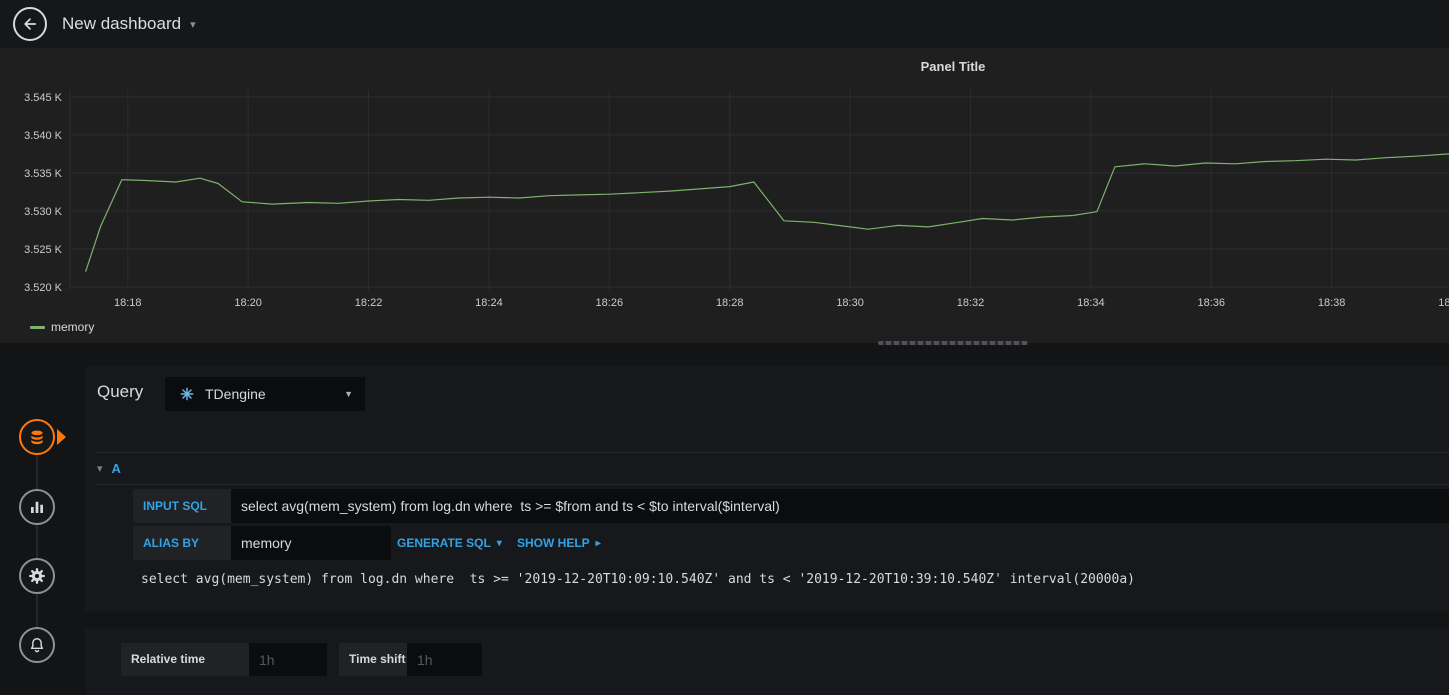 This screenshot has width=1449, height=695. What do you see at coordinates (182, 506) in the screenshot?
I see `input-sql-label: INPUT SQL` at bounding box center [182, 506].